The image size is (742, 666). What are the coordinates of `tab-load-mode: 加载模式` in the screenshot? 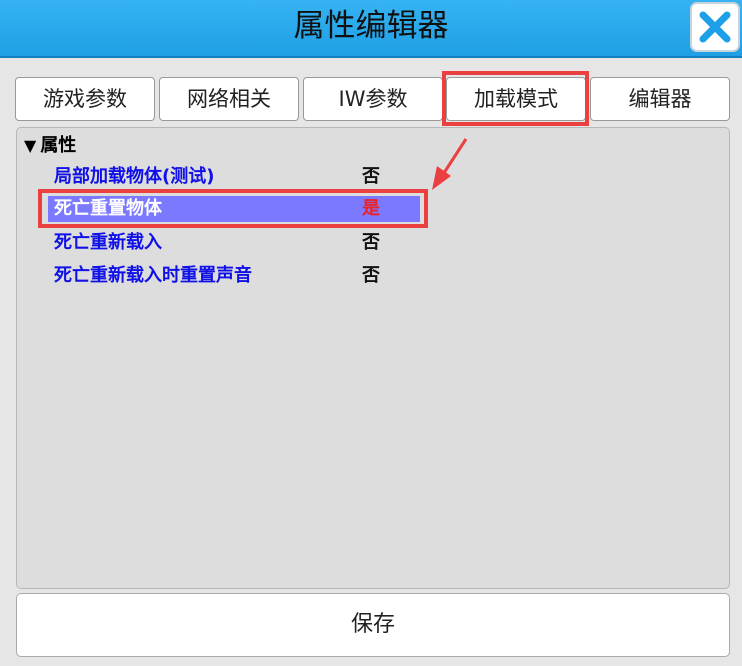 It's located at (516, 99).